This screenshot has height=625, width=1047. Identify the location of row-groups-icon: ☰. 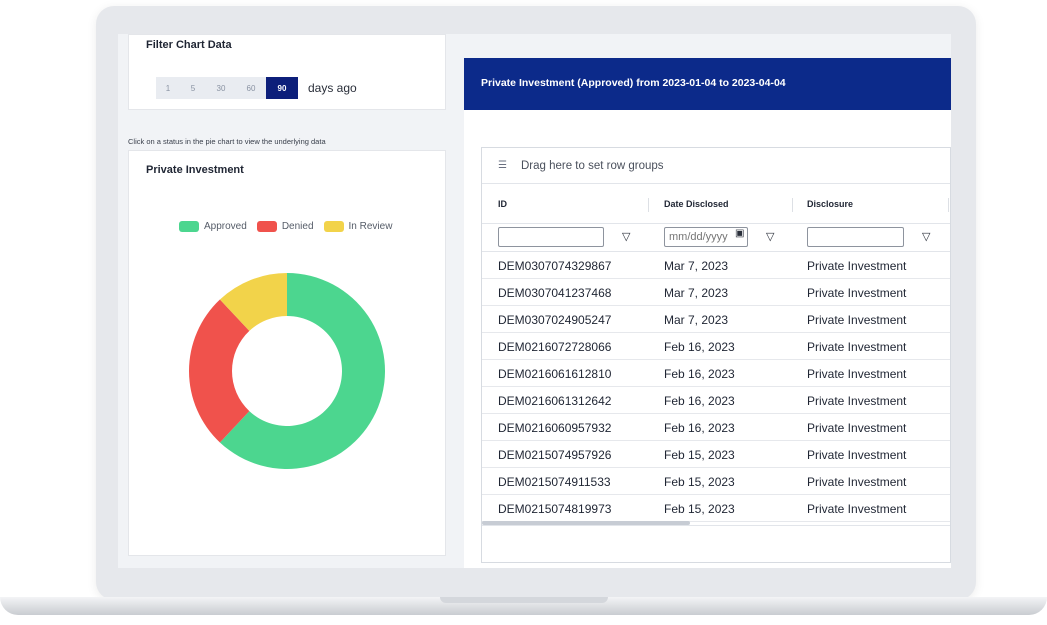
(502, 165).